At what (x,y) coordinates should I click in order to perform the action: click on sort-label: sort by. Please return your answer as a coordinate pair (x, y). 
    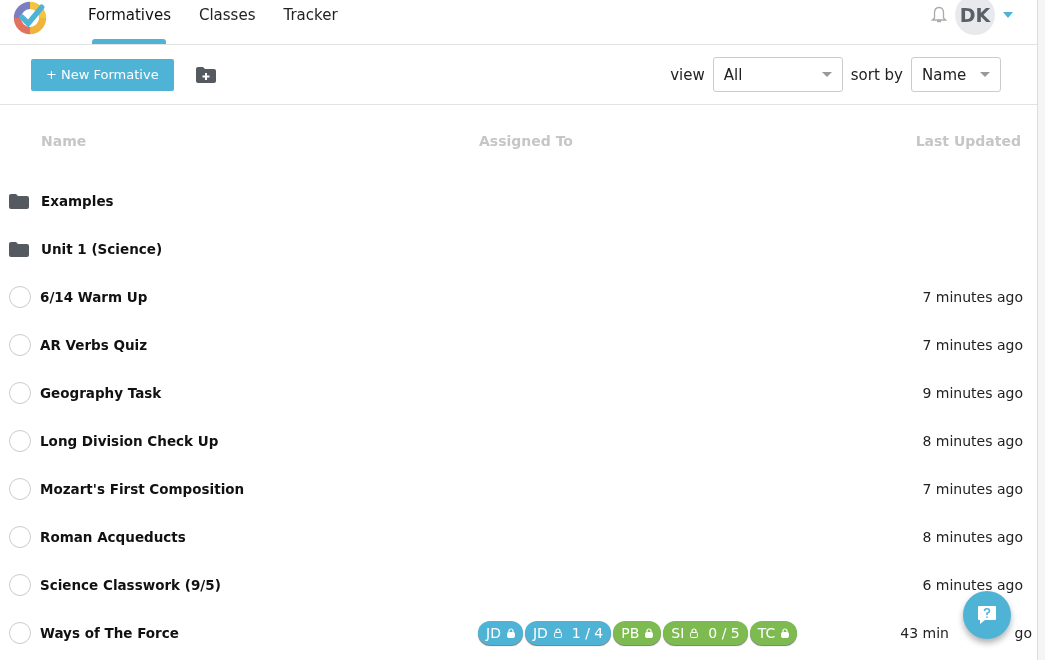
    Looking at the image, I should click on (876, 74).